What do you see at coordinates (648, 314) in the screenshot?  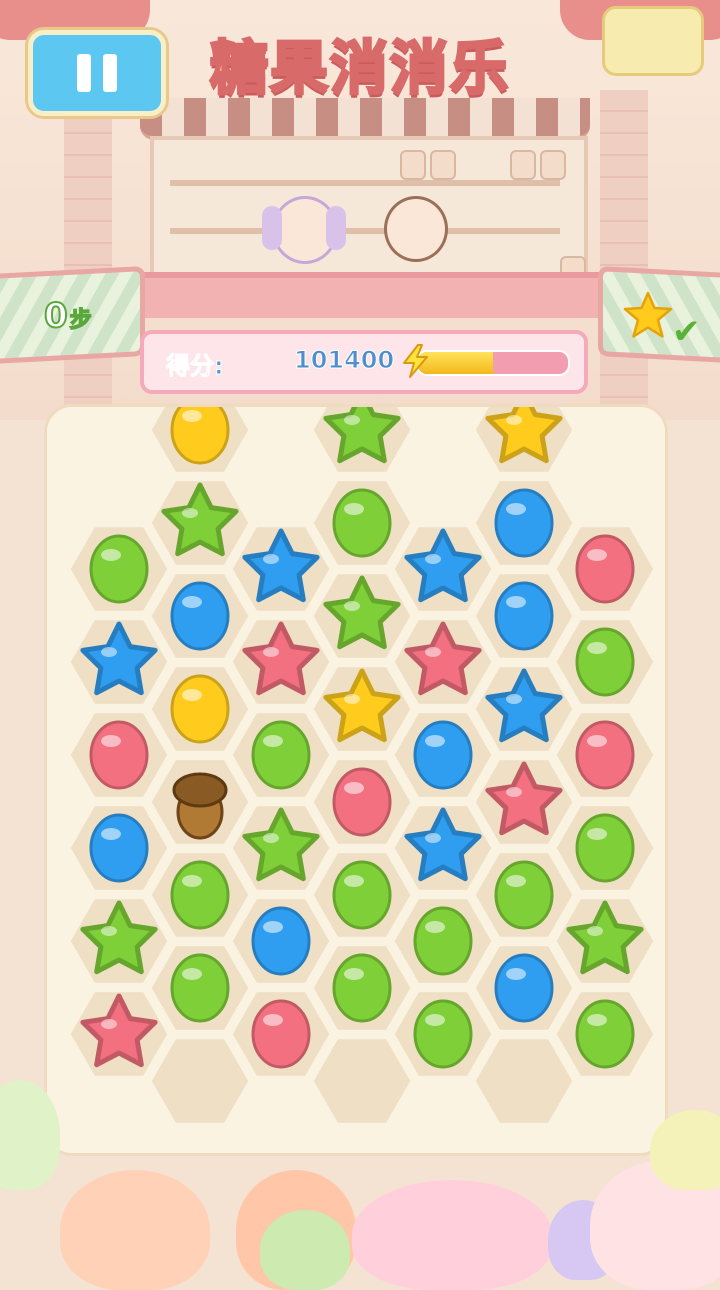 I see `target-yellow-star-icon` at bounding box center [648, 314].